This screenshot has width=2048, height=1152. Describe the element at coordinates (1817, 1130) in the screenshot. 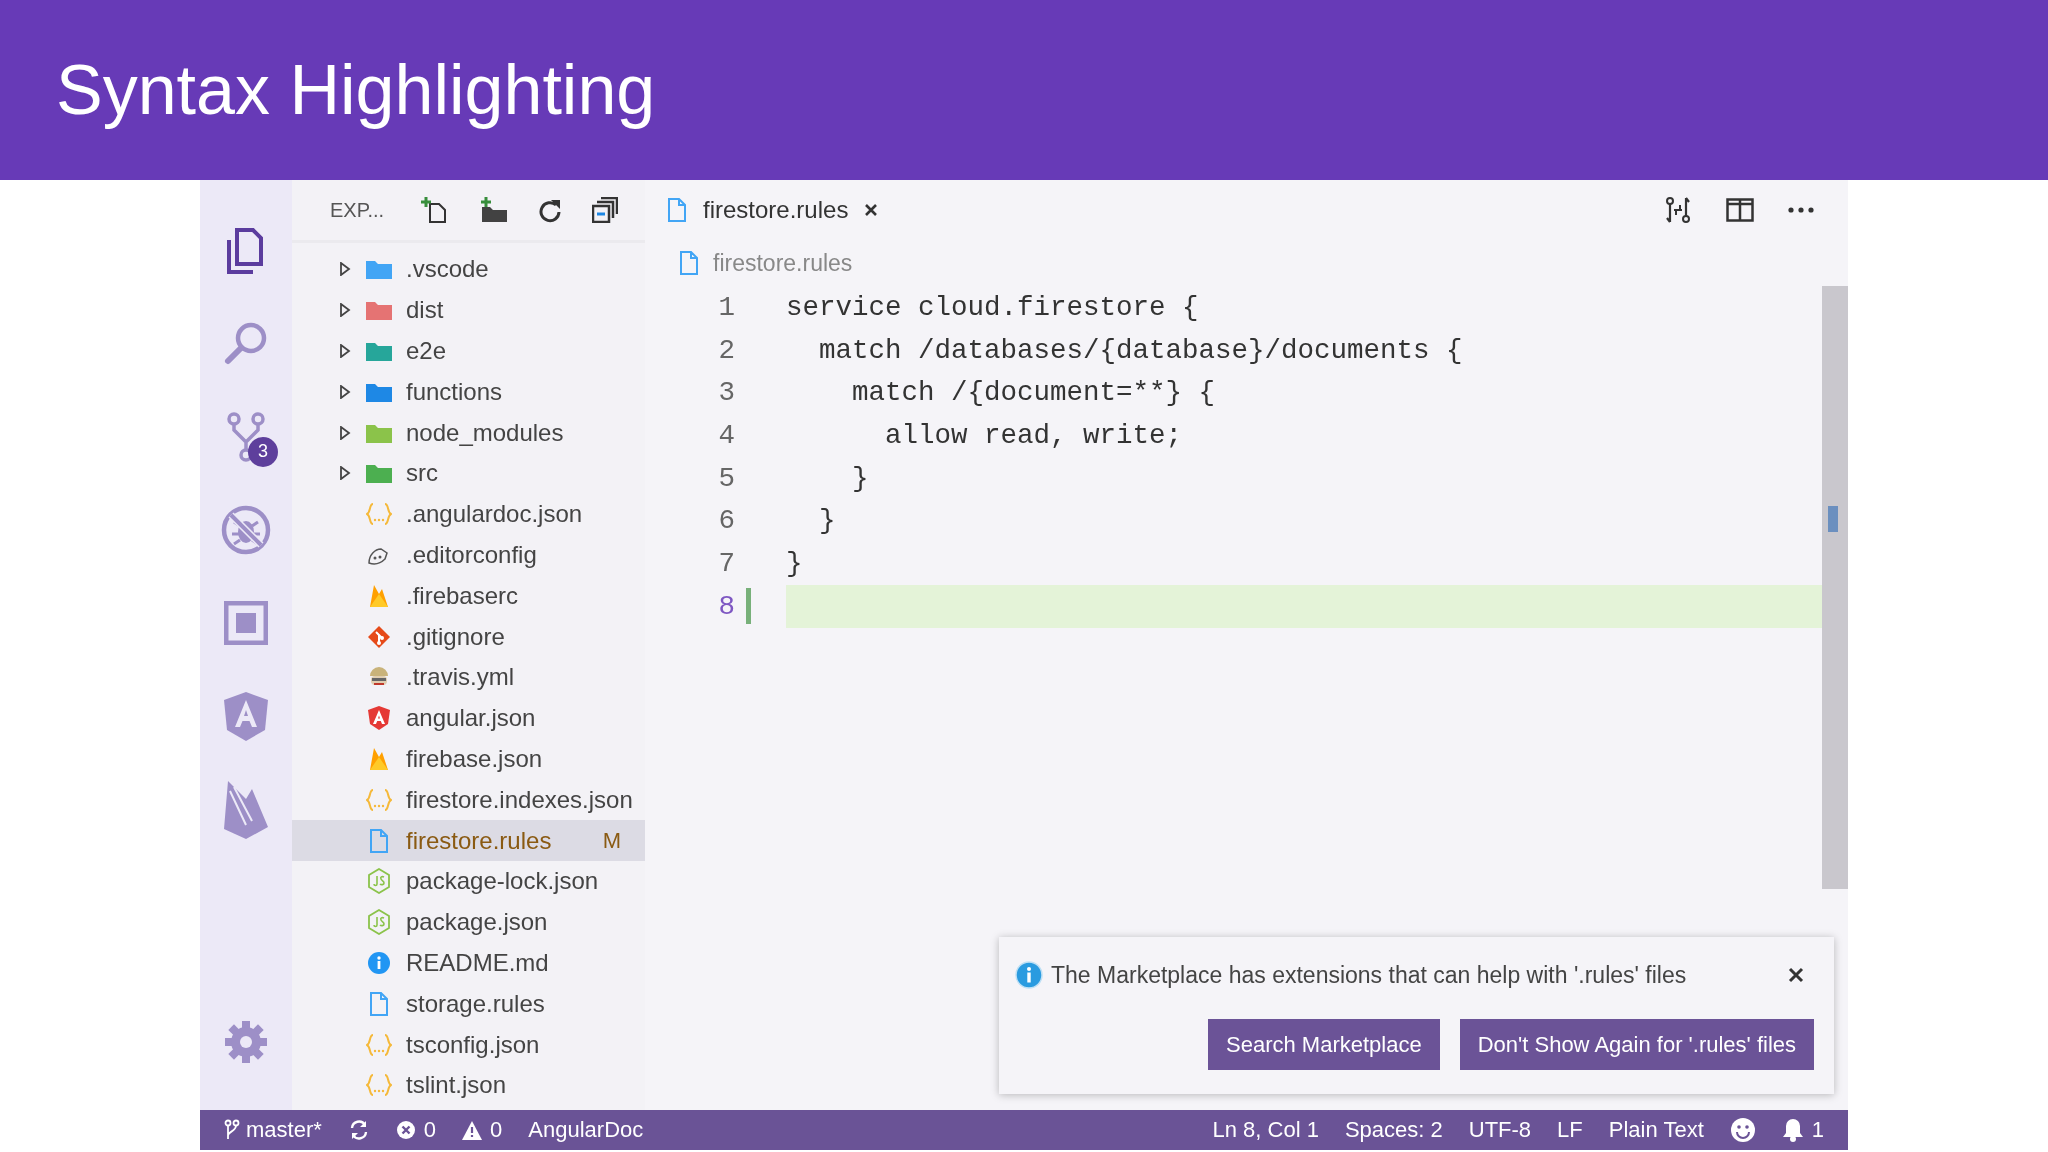

I see `notification-count: 1` at that location.